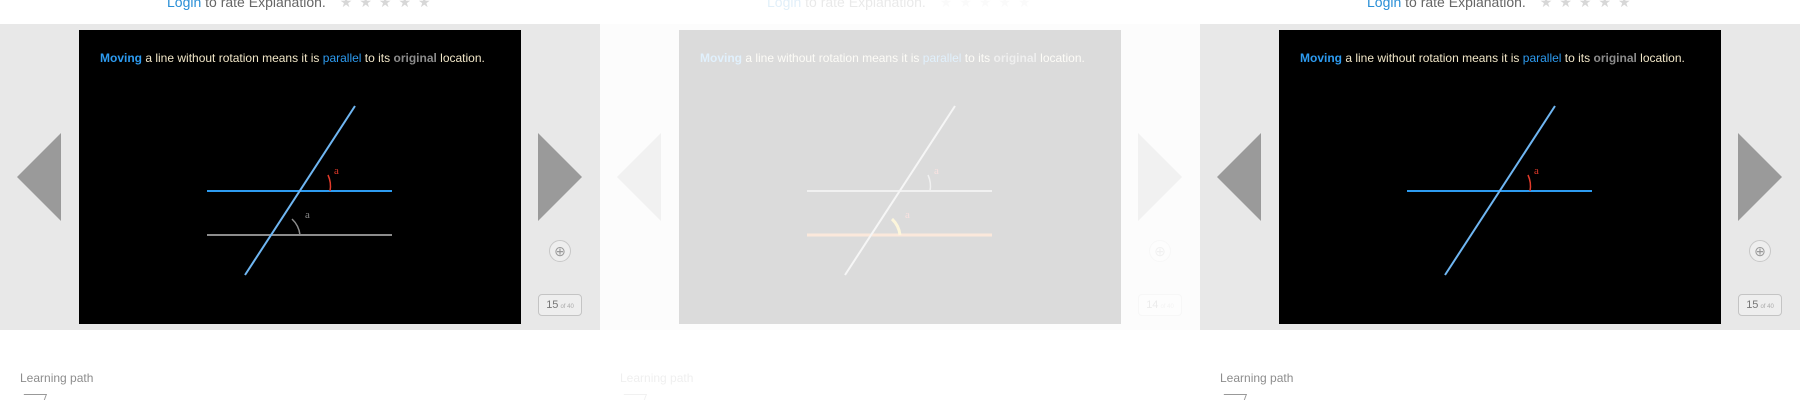  Describe the element at coordinates (1499, 190) in the screenshot. I see `parallel-lines-diagram: a` at that location.